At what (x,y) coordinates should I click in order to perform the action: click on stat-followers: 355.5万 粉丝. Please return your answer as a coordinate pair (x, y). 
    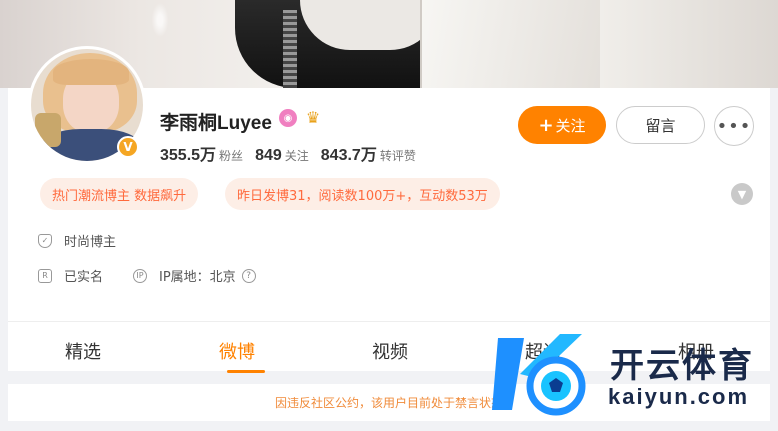
    Looking at the image, I should click on (202, 153).